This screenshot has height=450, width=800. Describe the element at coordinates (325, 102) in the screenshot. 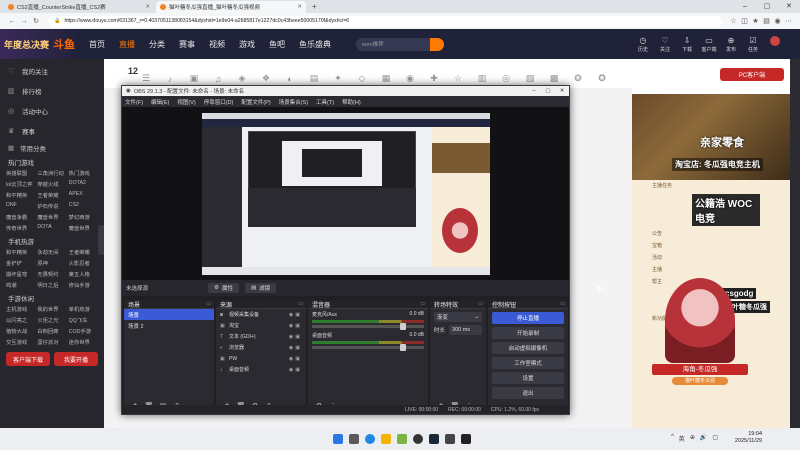

I see `menu-tools: 工具(T)` at that location.